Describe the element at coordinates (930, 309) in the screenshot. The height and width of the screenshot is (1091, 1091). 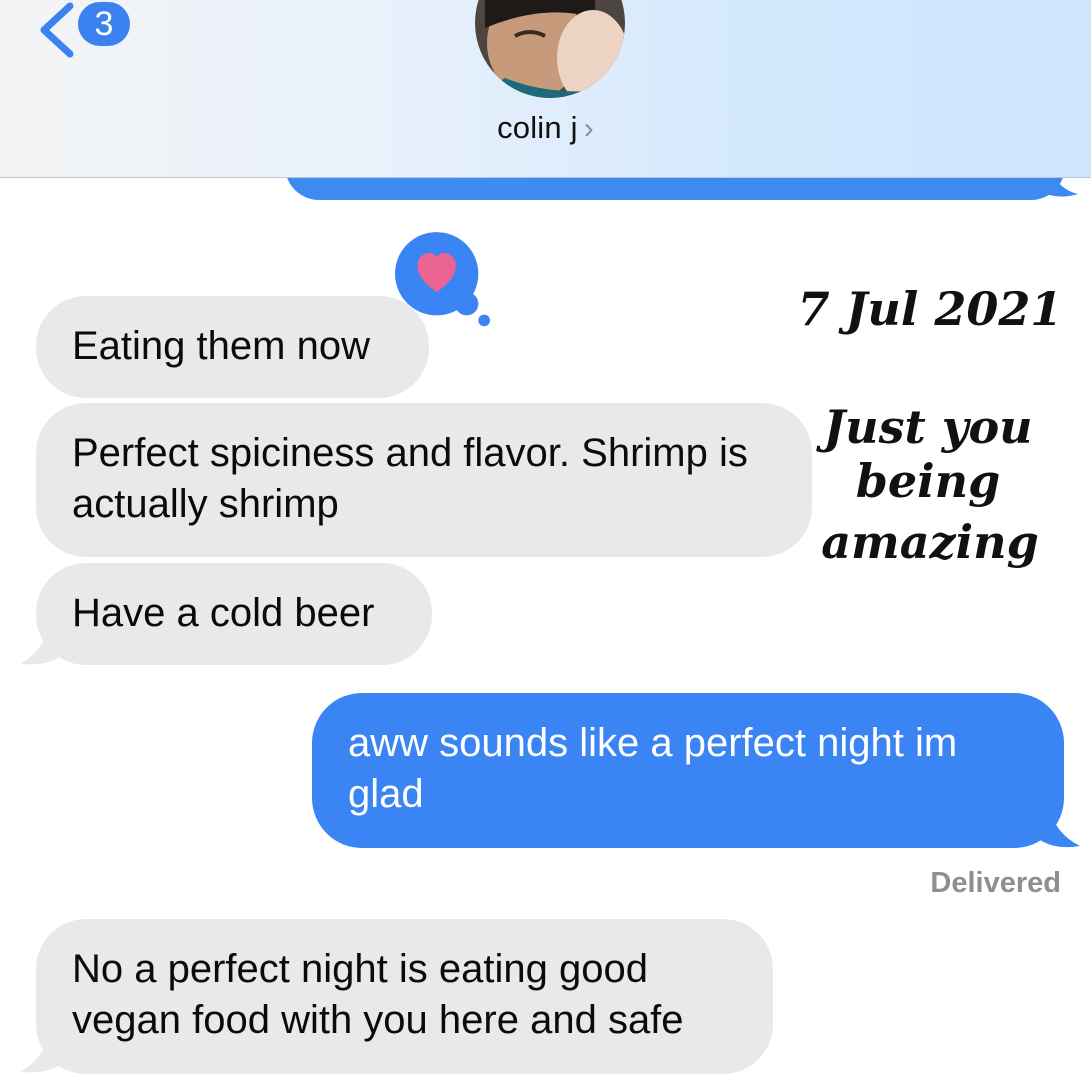
I see `overlay-date: 7 Jul 2021` at that location.